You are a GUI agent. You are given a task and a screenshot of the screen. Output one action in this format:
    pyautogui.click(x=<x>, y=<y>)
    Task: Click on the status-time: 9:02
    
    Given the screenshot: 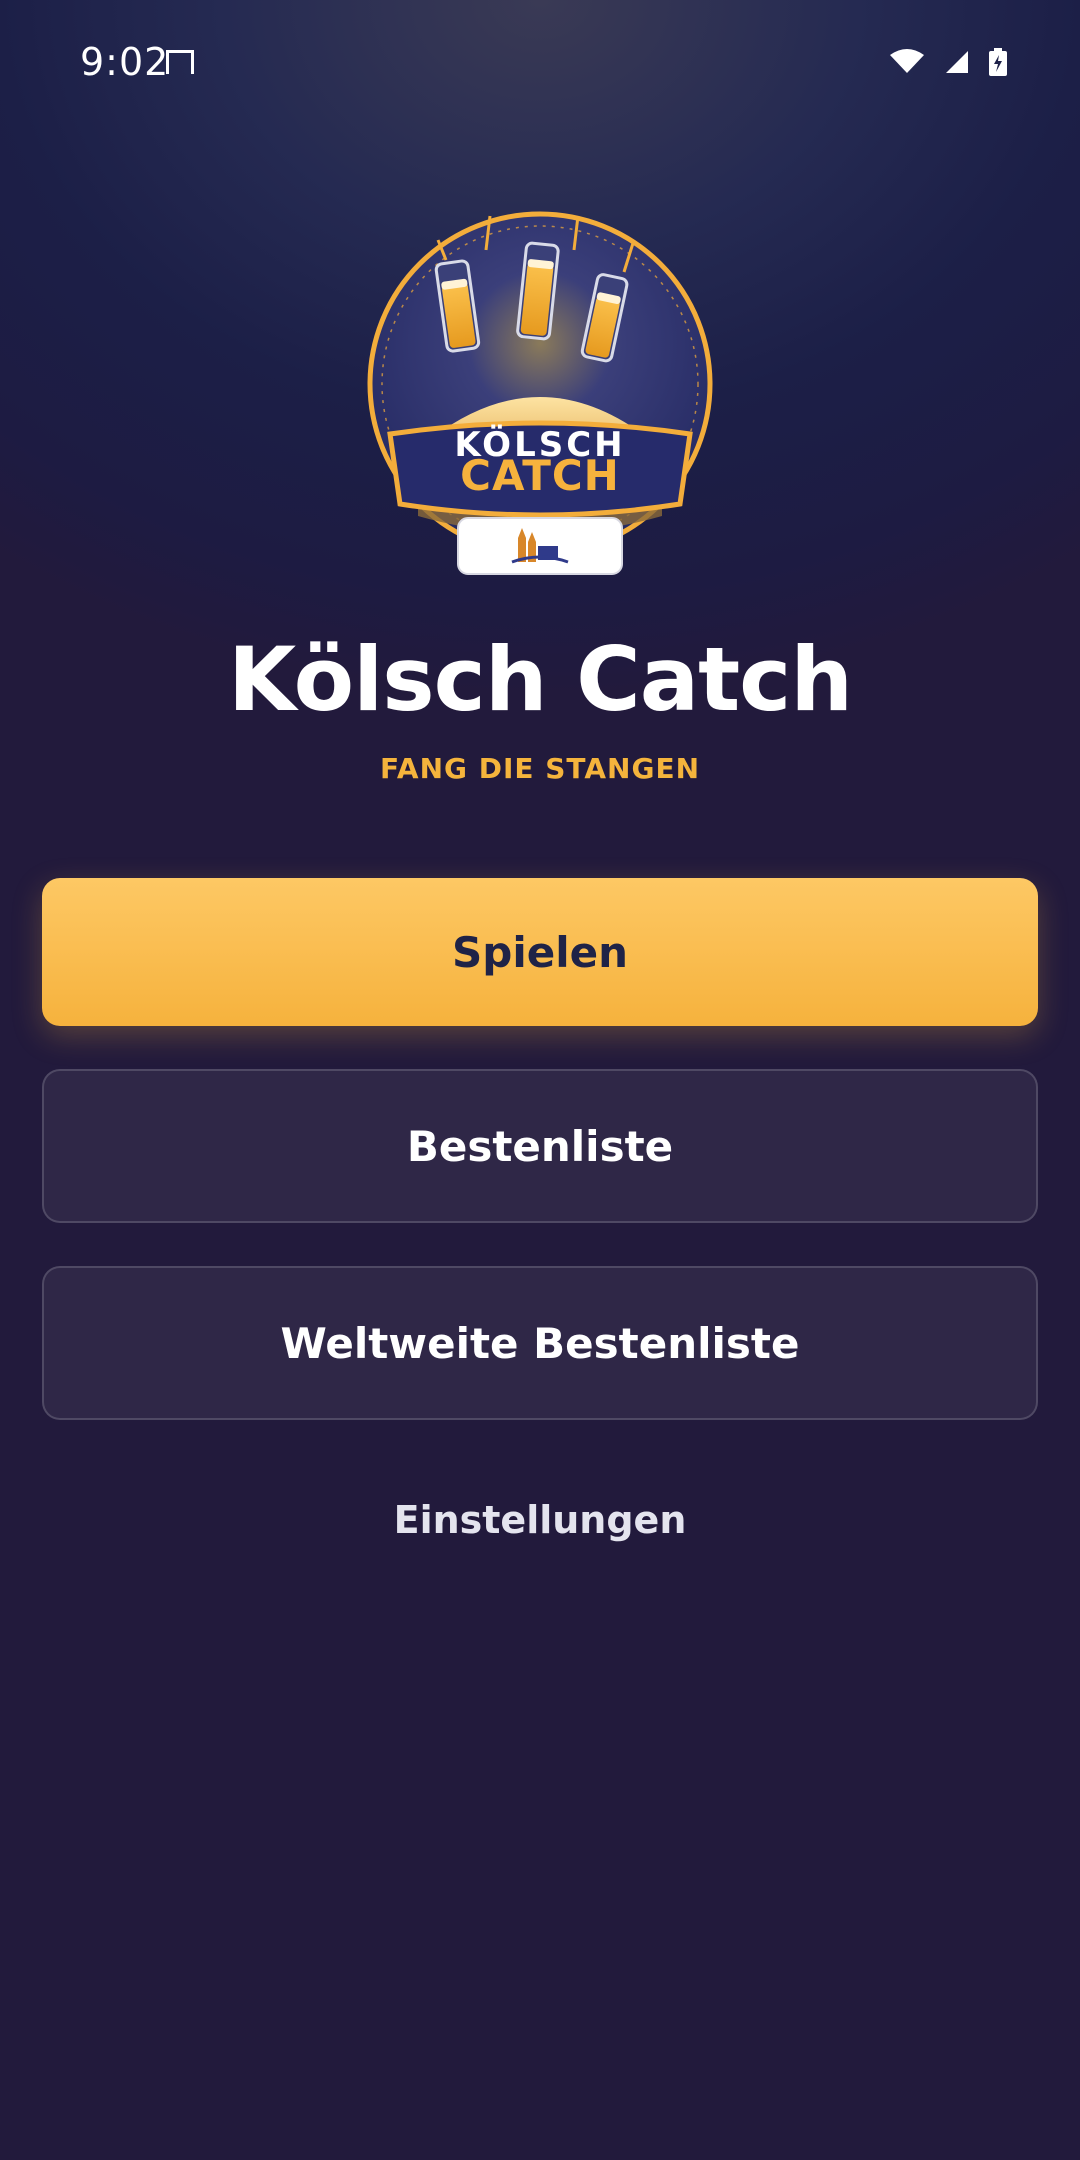 What is the action you would take?
    pyautogui.click(x=125, y=62)
    